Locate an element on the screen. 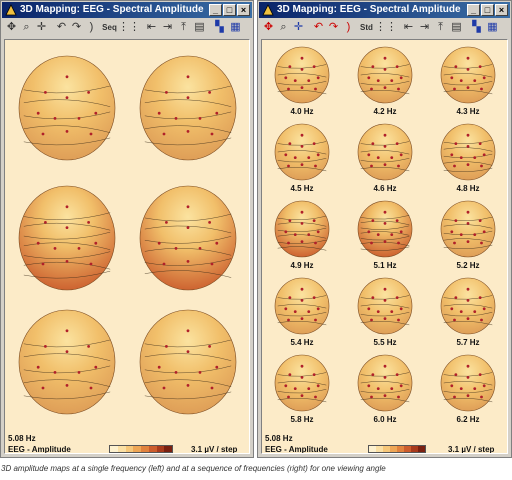  head-map-large is located at coordinates (188, 108).